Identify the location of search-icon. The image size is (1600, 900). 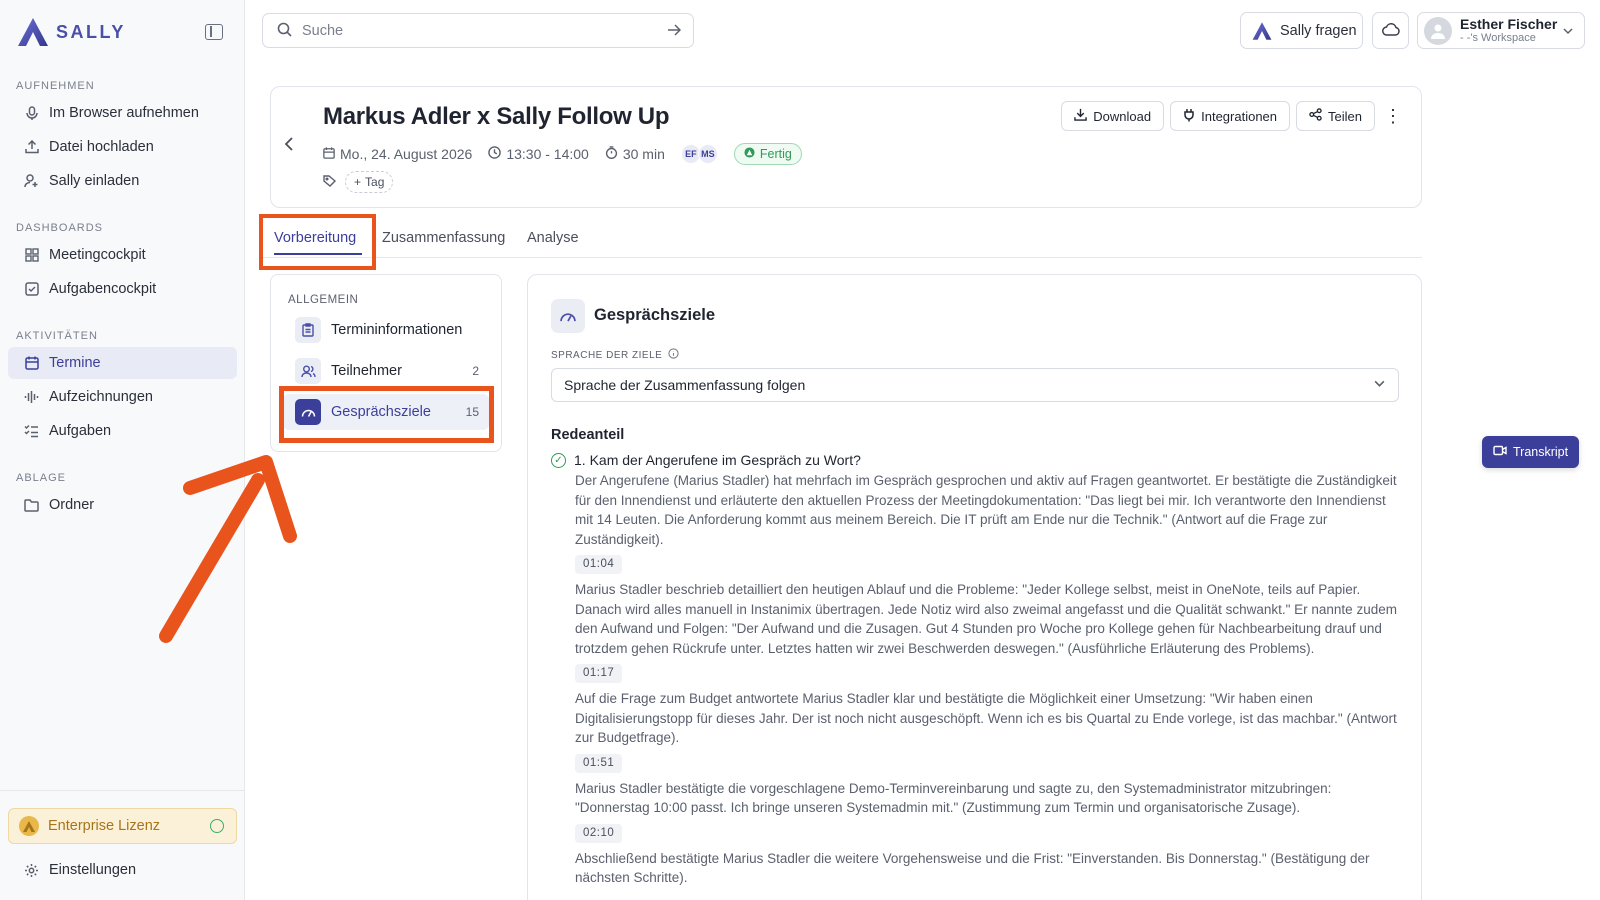
(284, 31).